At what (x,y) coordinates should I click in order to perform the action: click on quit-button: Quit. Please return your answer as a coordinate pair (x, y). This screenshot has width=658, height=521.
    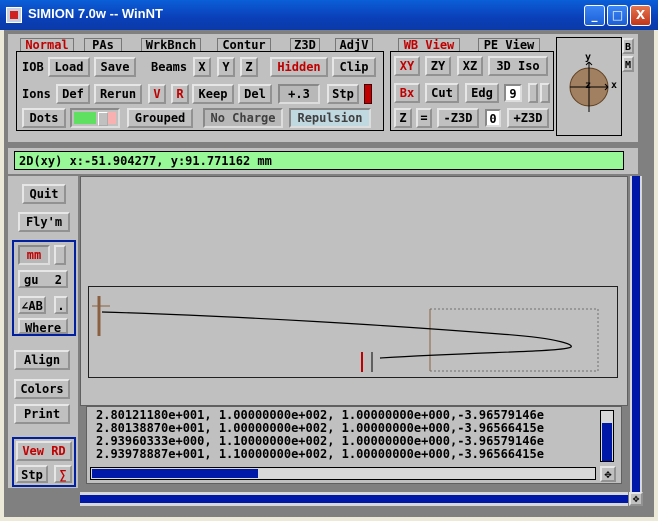
    Looking at the image, I should click on (44, 194).